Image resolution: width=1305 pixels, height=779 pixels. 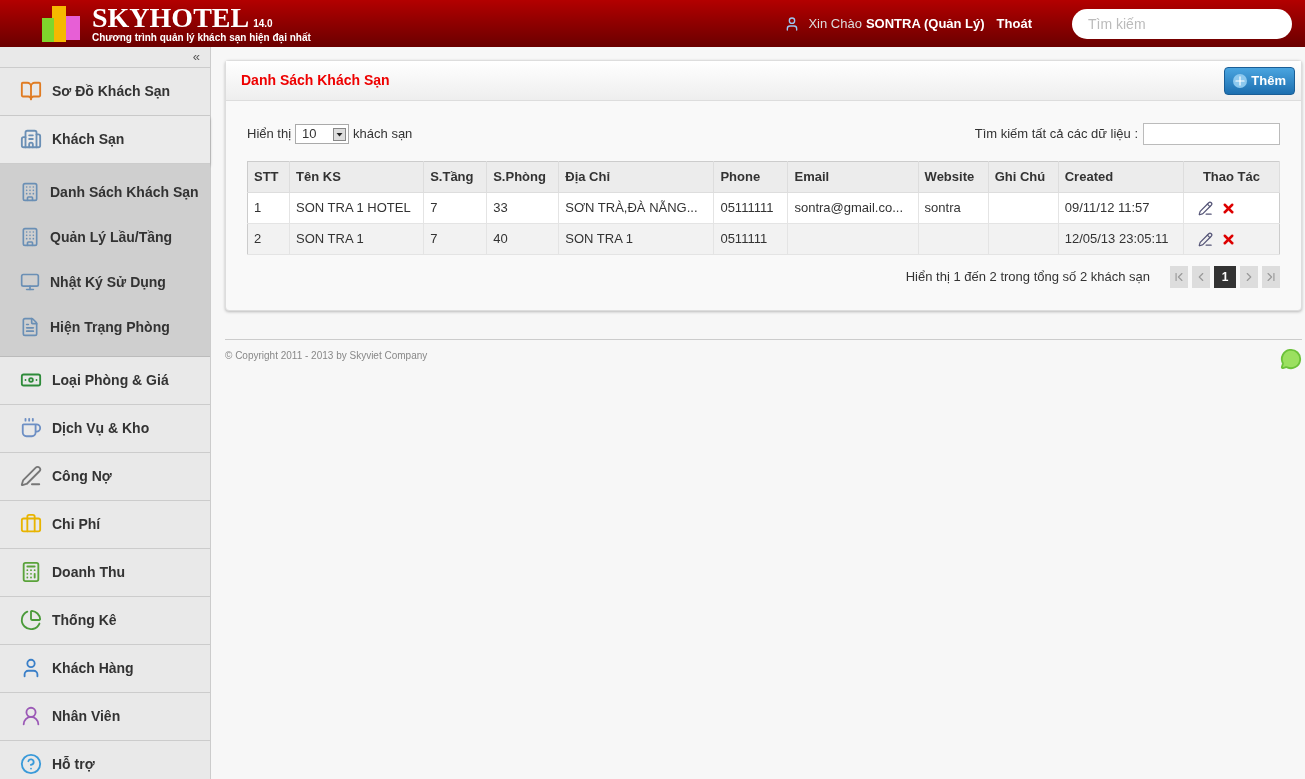 What do you see at coordinates (942, 208) in the screenshot?
I see `table-cell: sontra` at bounding box center [942, 208].